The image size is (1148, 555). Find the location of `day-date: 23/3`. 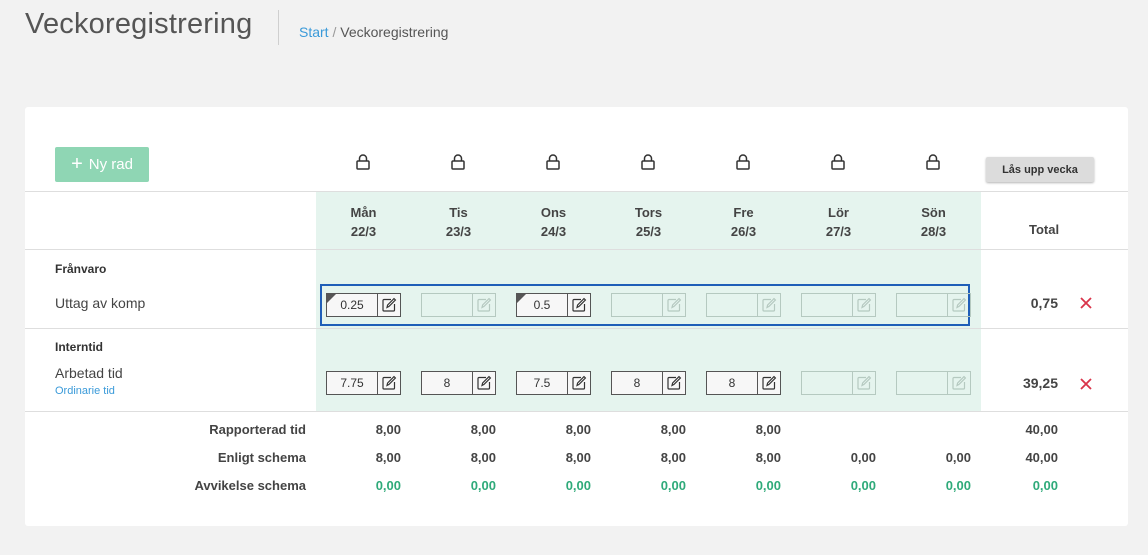

day-date: 23/3 is located at coordinates (458, 231).